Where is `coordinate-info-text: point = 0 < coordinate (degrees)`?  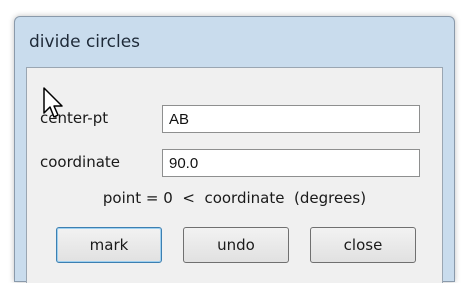 coordinate-info-text: point = 0 < coordinate (degrees) is located at coordinates (234, 198).